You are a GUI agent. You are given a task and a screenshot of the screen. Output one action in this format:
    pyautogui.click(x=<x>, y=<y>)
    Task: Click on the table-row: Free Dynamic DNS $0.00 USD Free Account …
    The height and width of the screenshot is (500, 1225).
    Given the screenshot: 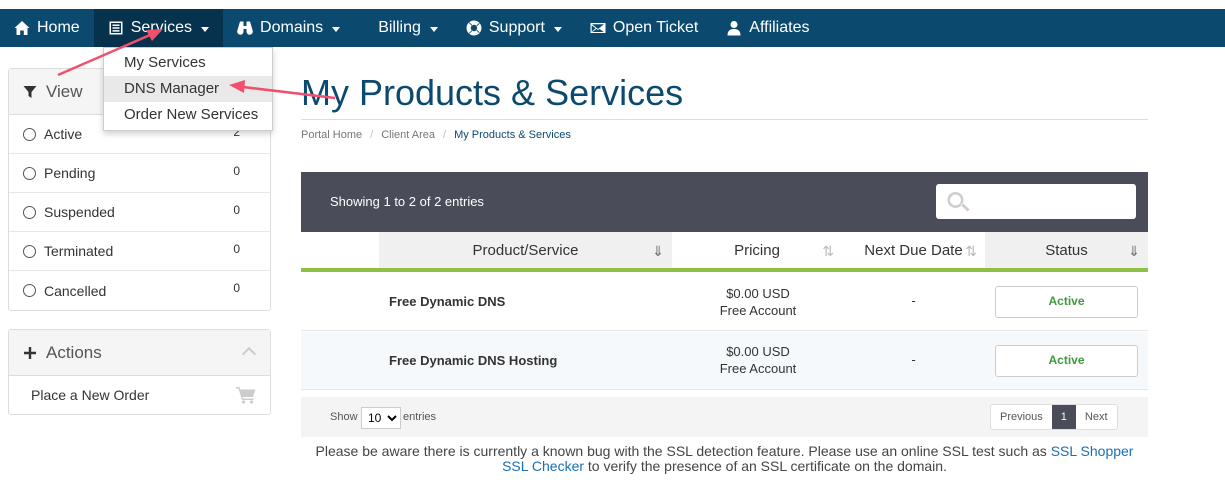 What is the action you would take?
    pyautogui.click(x=724, y=302)
    